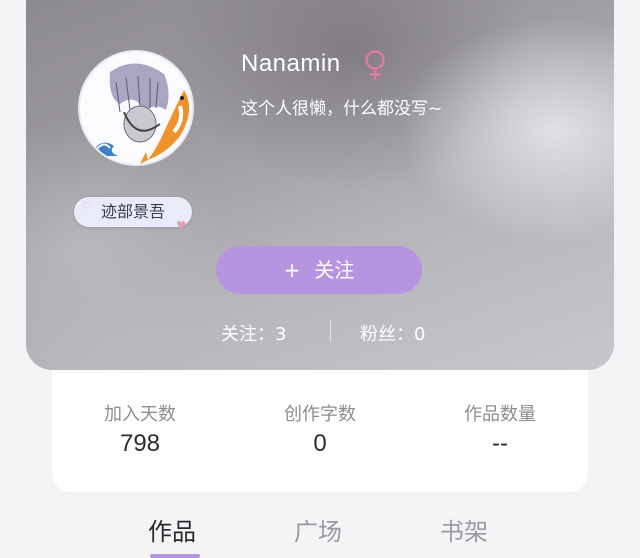  What do you see at coordinates (500, 429) in the screenshot?
I see `stat-works-count: 作品数量 --` at bounding box center [500, 429].